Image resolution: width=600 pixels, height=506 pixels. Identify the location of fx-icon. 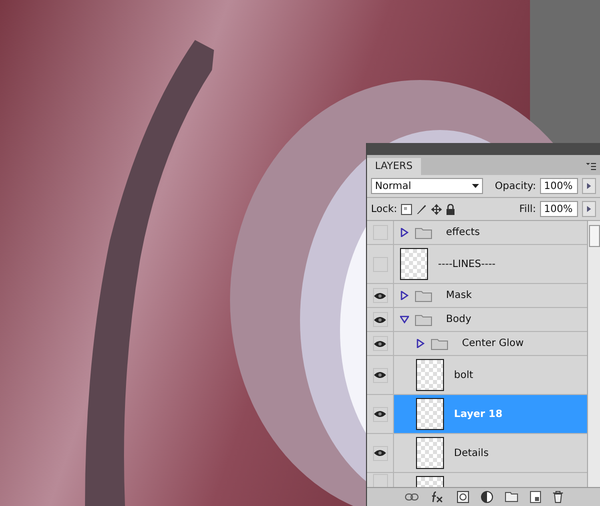
(437, 497).